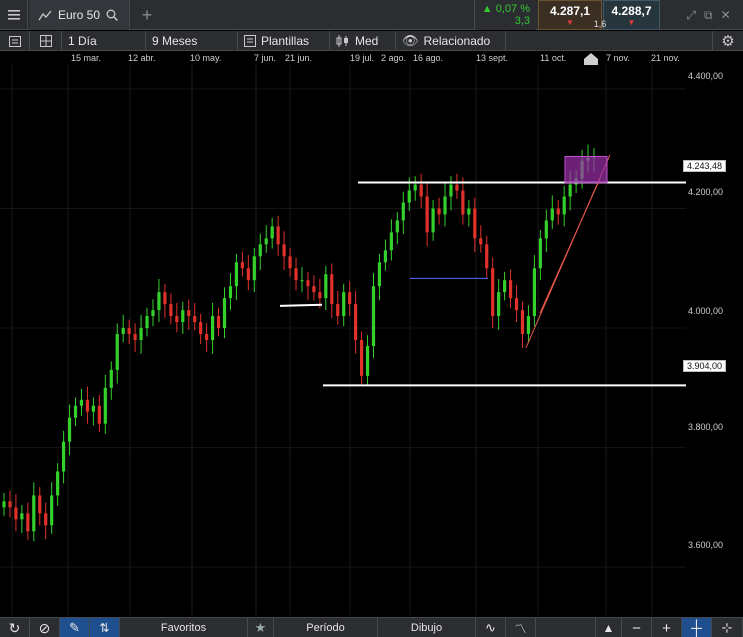 This screenshot has height=637, width=743. What do you see at coordinates (697, 627) in the screenshot?
I see `crosshair-button: ┼` at bounding box center [697, 627].